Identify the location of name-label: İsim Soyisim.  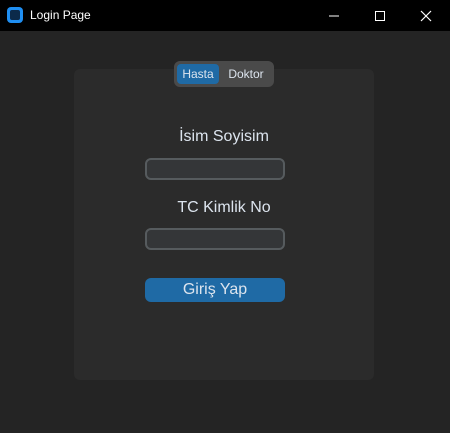
(224, 136).